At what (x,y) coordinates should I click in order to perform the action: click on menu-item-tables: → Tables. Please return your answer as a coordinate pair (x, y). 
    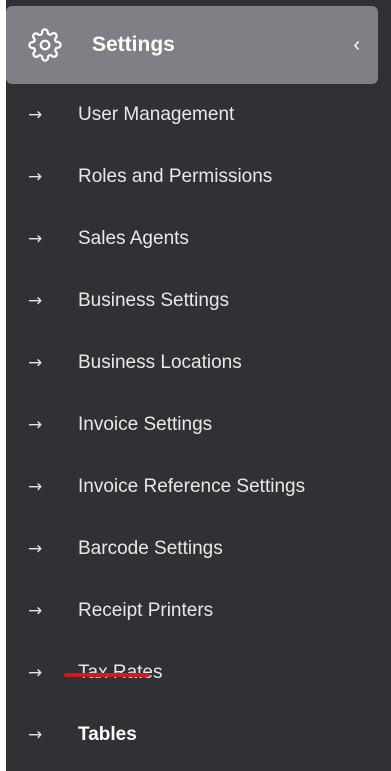
    Looking at the image, I should click on (198, 735).